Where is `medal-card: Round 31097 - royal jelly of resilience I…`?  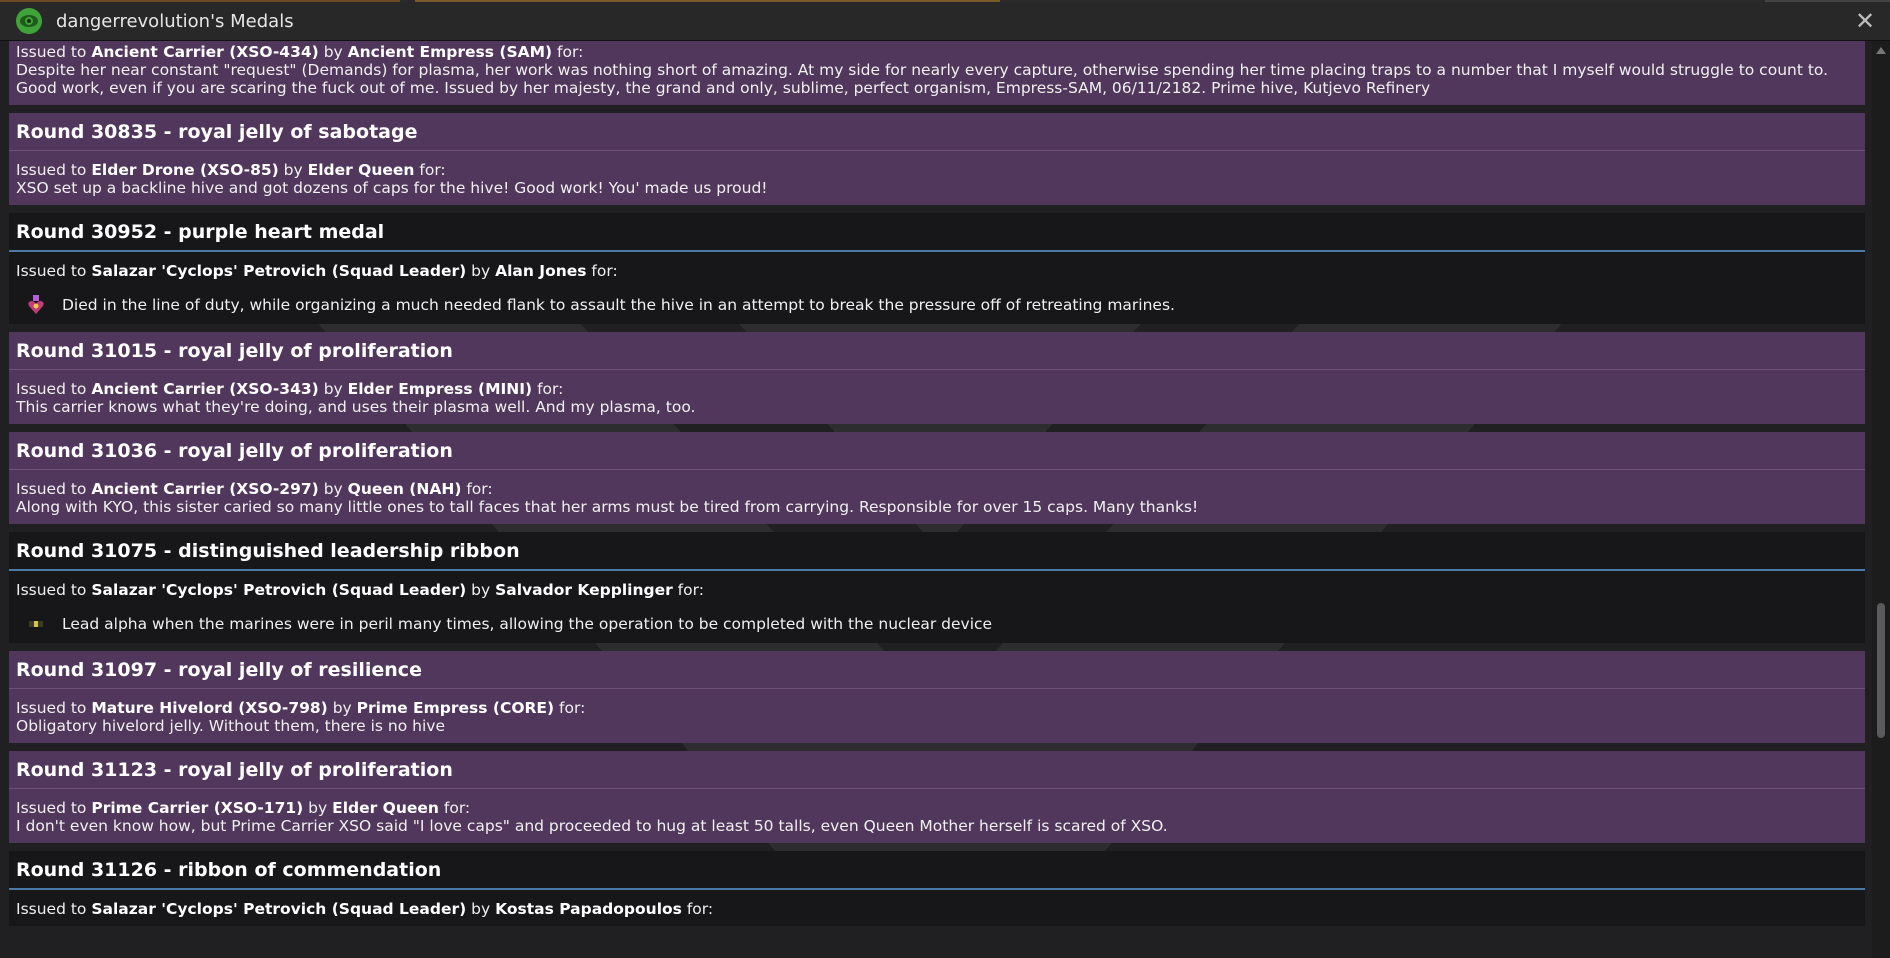 medal-card: Round 31097 - royal jelly of resilience I… is located at coordinates (937, 697).